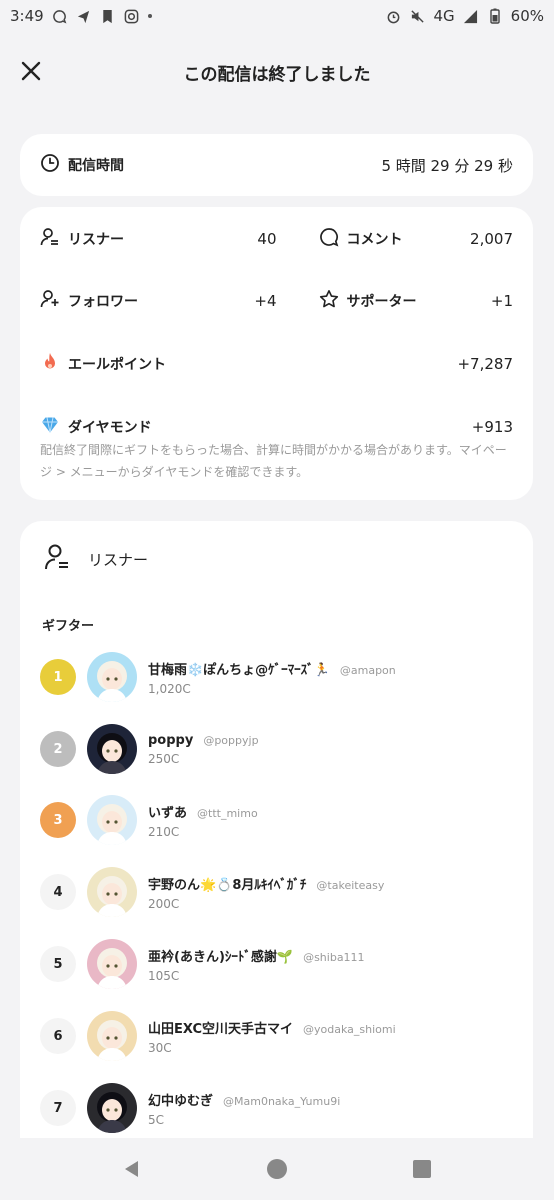  I want to click on page-title: この配信は終了しました, so click(277, 74).